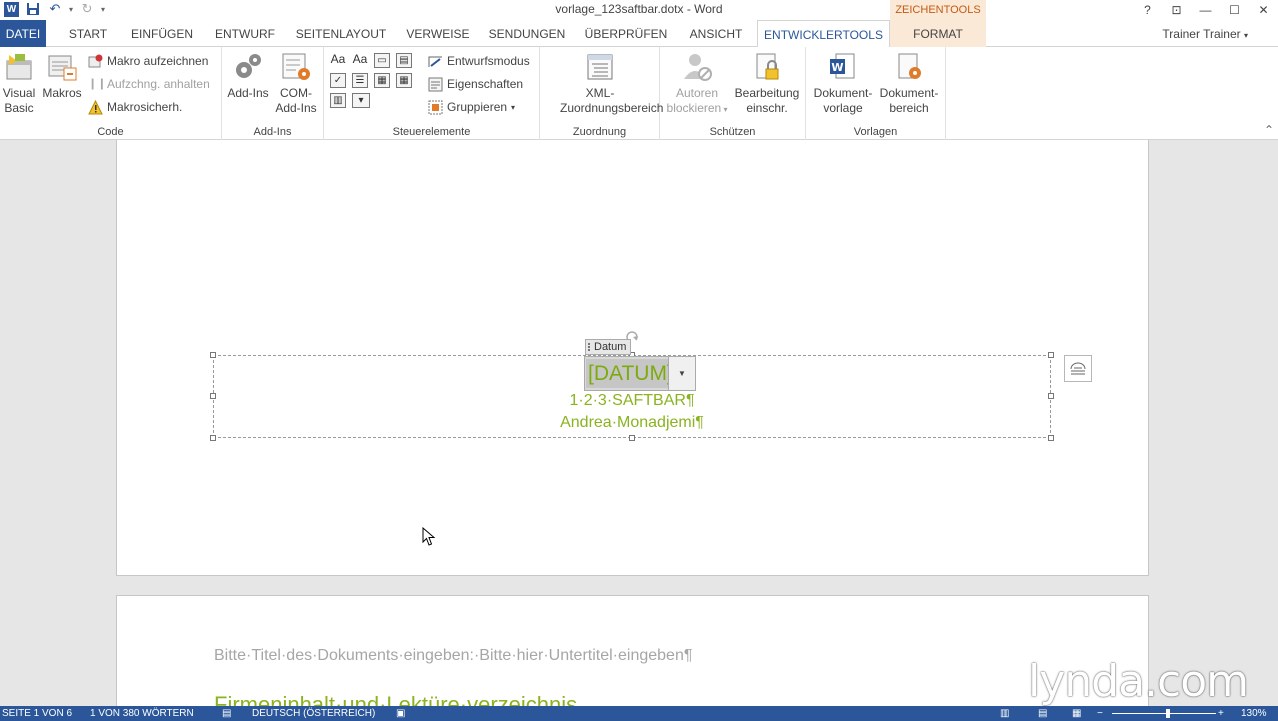  Describe the element at coordinates (1100, 714) in the screenshot. I see `zoom-out-icon: −` at that location.